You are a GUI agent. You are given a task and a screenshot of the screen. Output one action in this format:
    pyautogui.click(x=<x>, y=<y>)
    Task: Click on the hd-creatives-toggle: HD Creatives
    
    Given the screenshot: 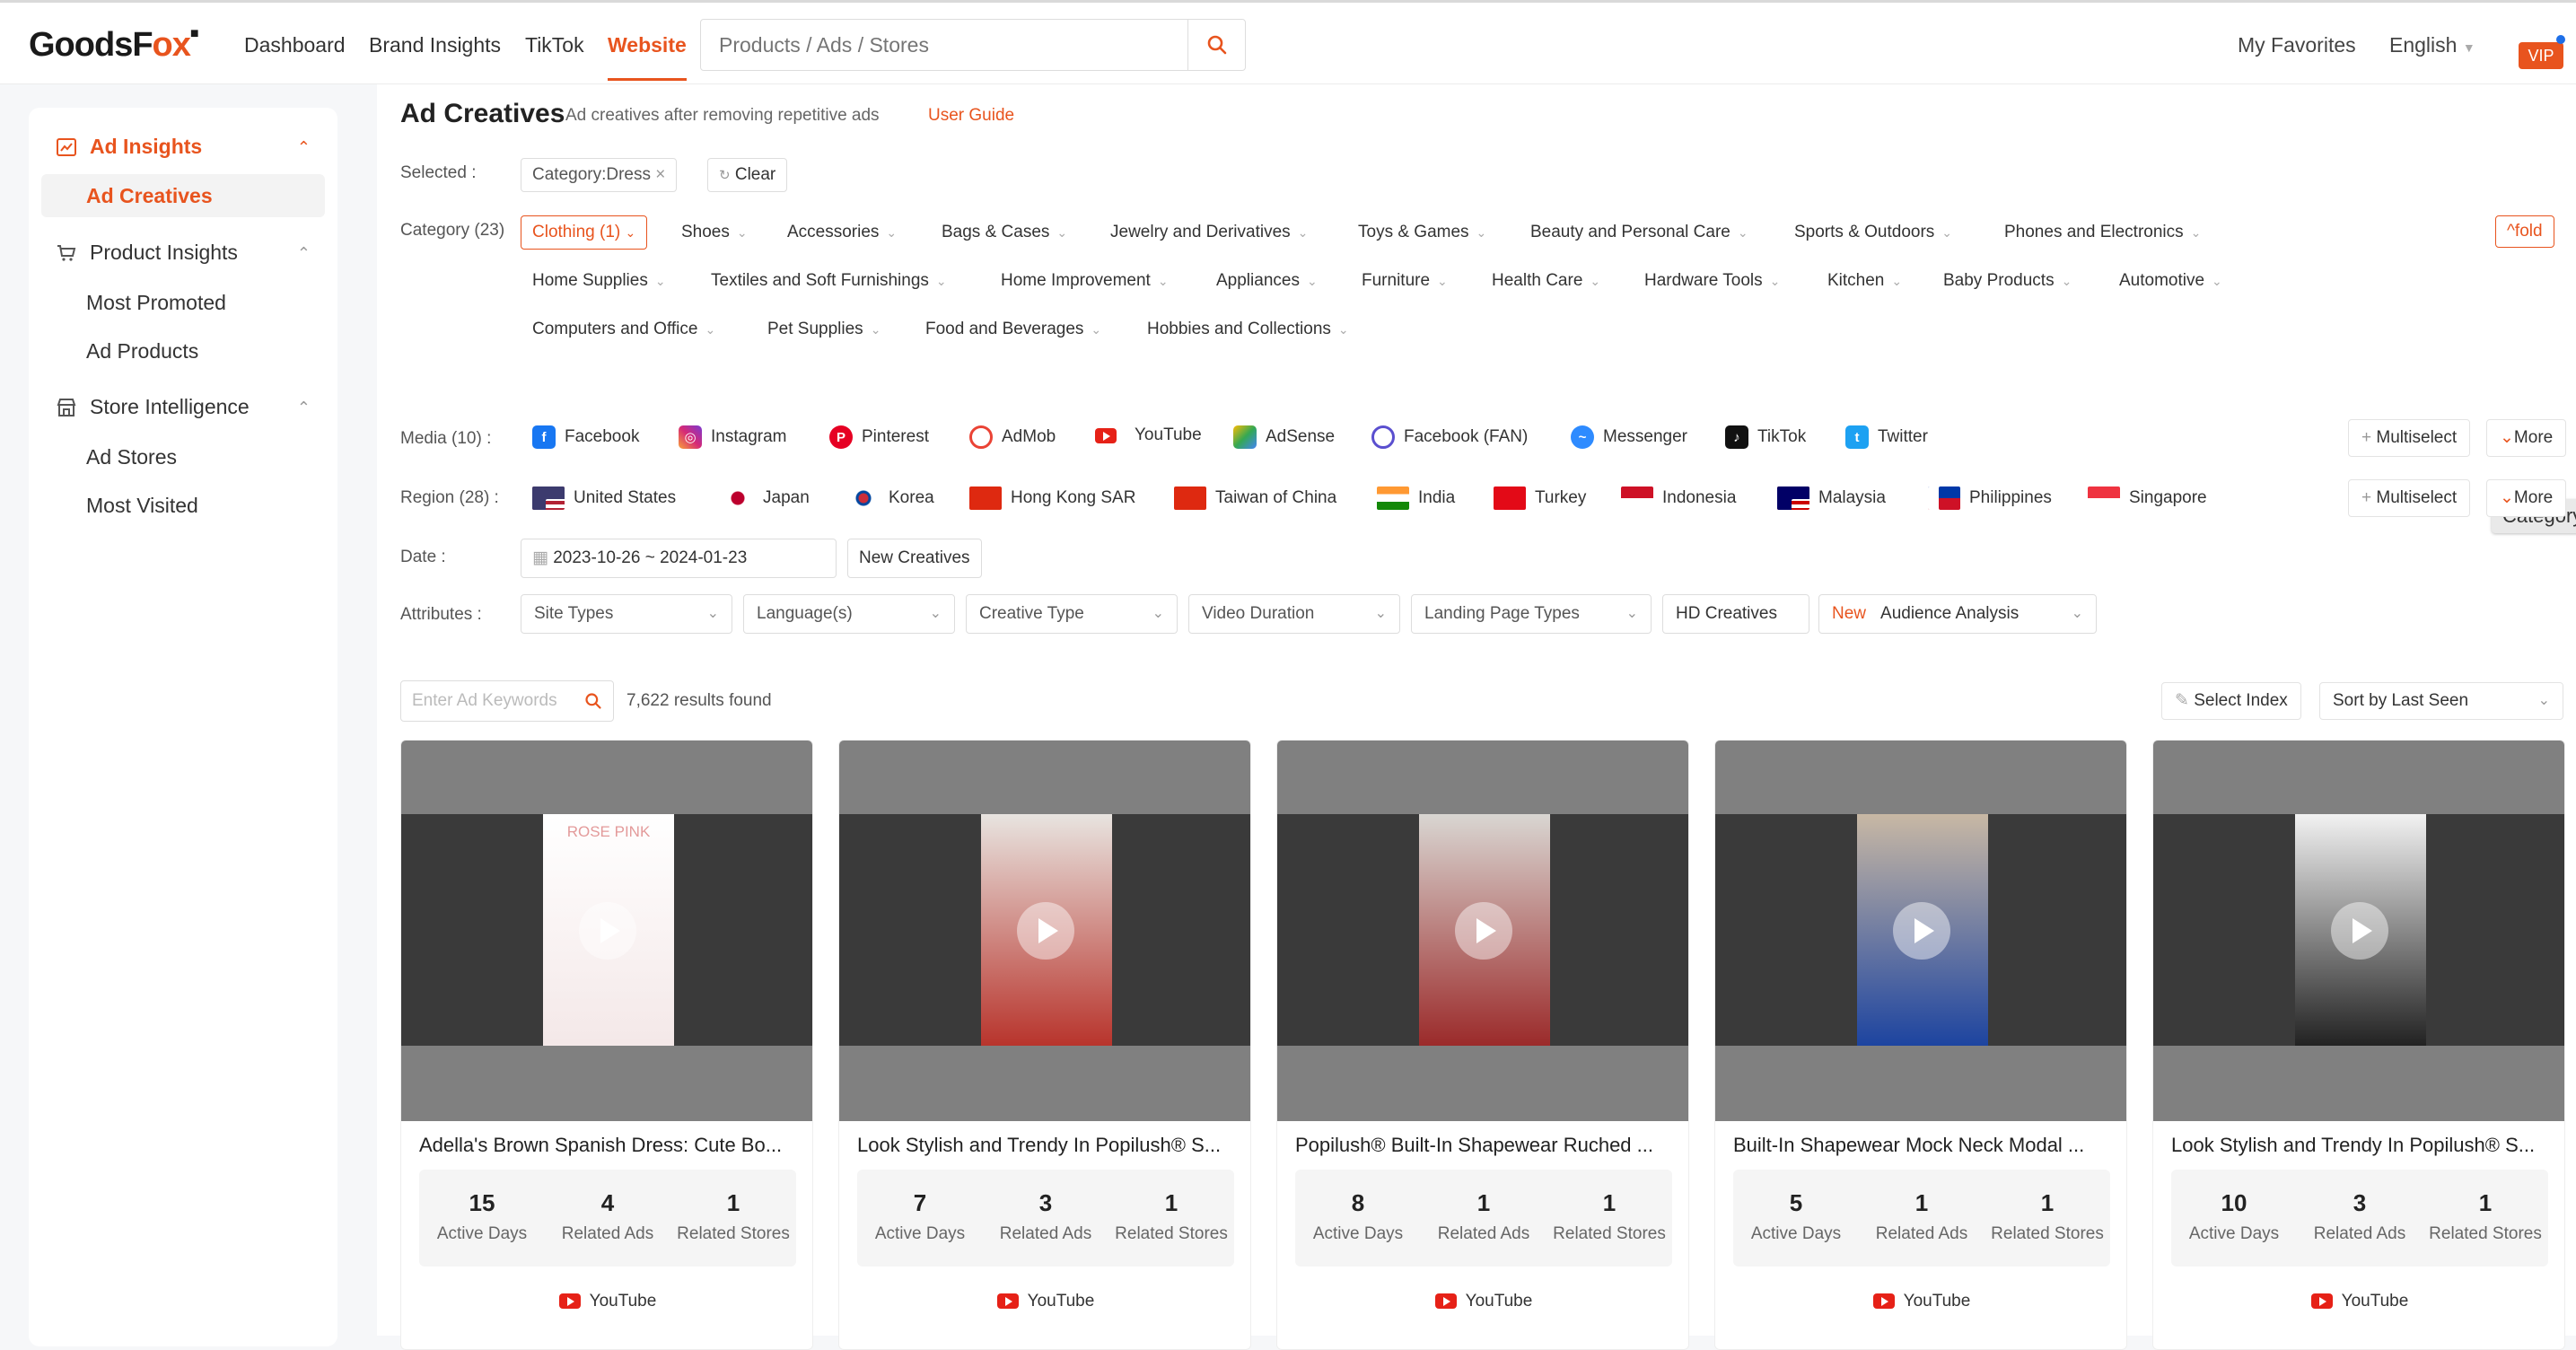 What is the action you would take?
    pyautogui.click(x=1735, y=614)
    